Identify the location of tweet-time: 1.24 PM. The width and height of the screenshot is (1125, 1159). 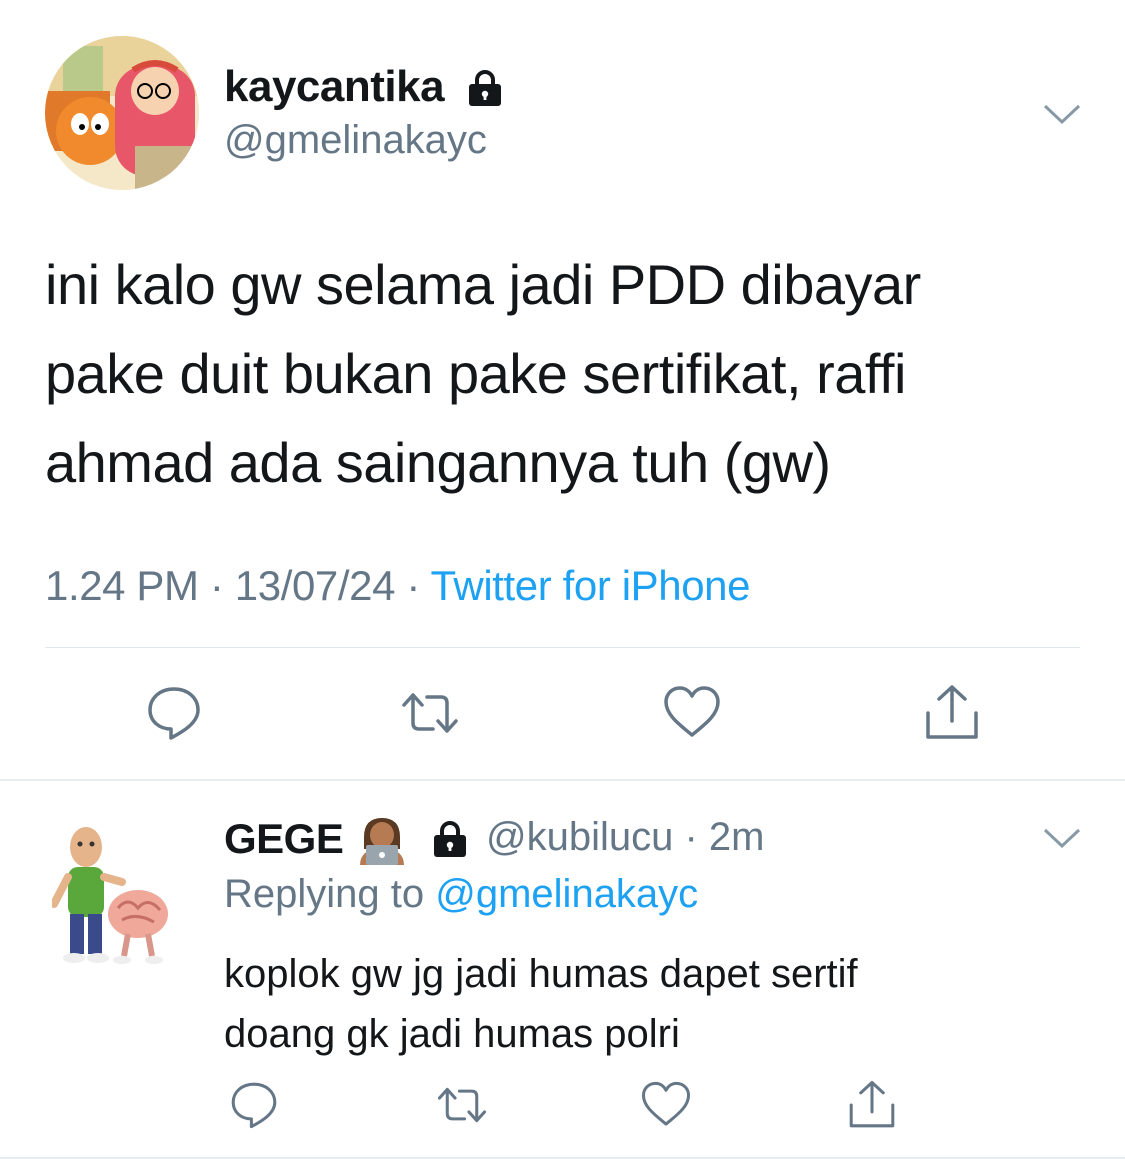
(122, 585).